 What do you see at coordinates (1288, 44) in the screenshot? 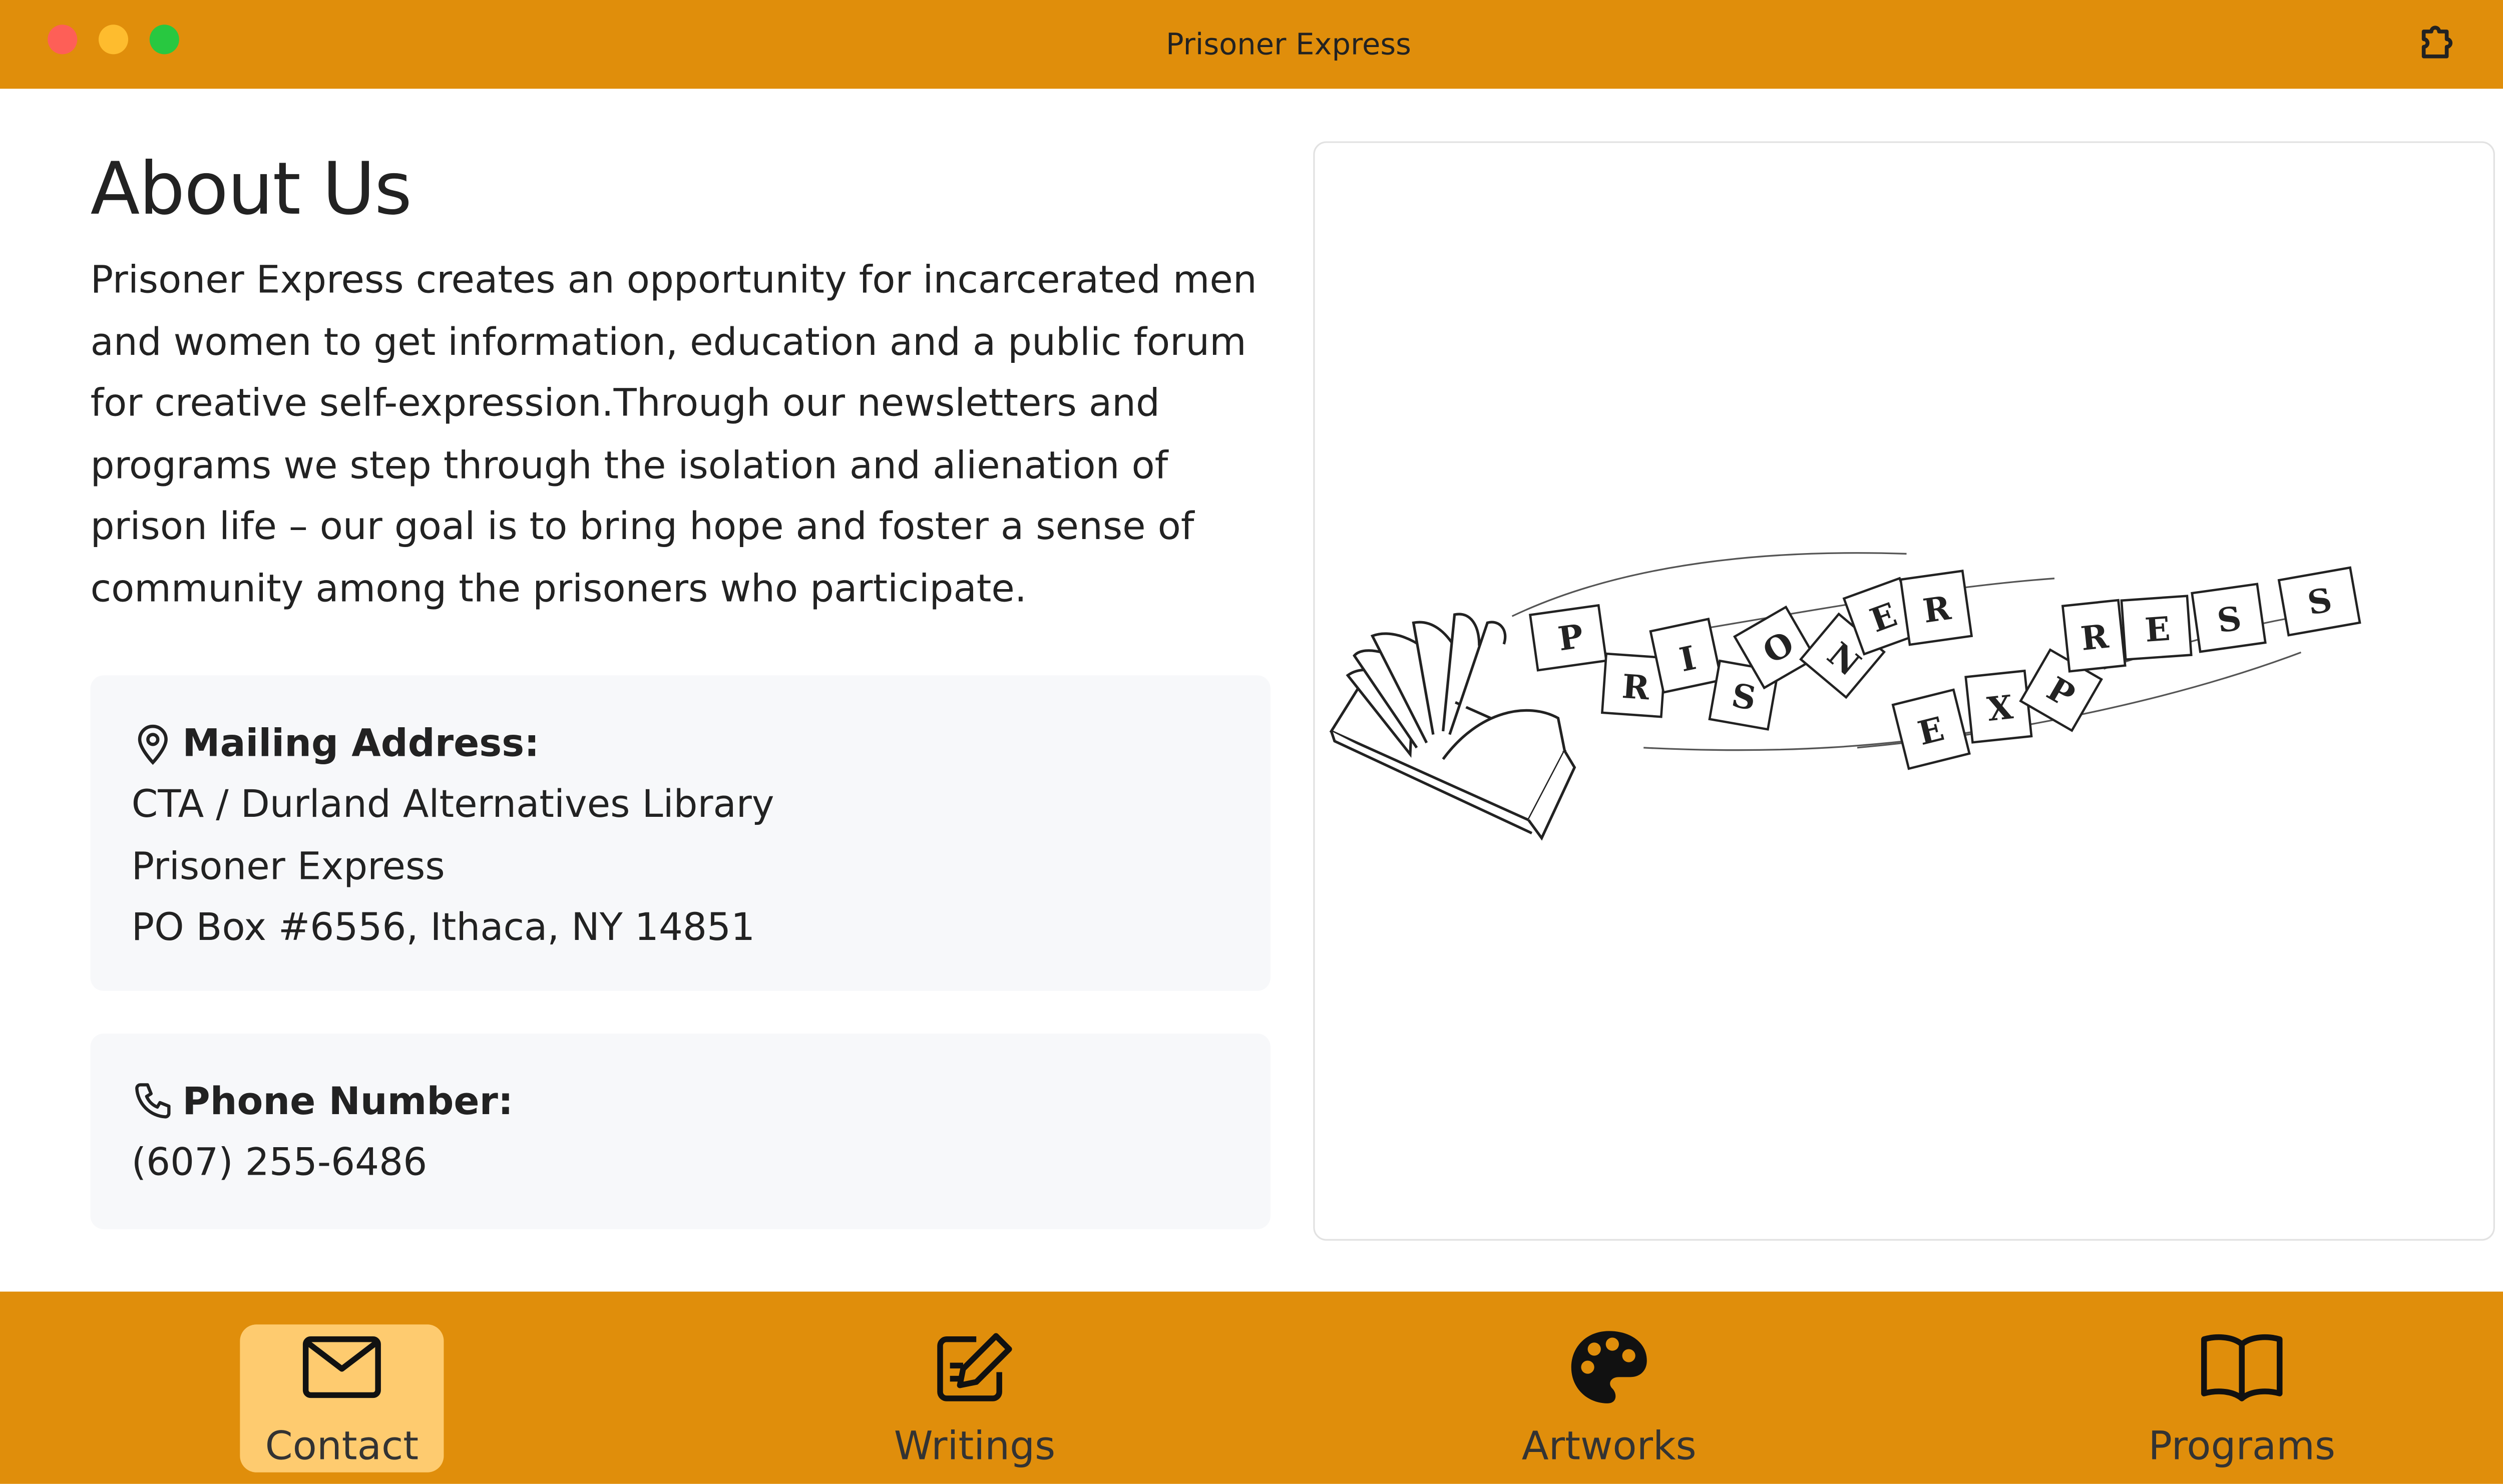
I see `window-title: Prisoner Express` at bounding box center [1288, 44].